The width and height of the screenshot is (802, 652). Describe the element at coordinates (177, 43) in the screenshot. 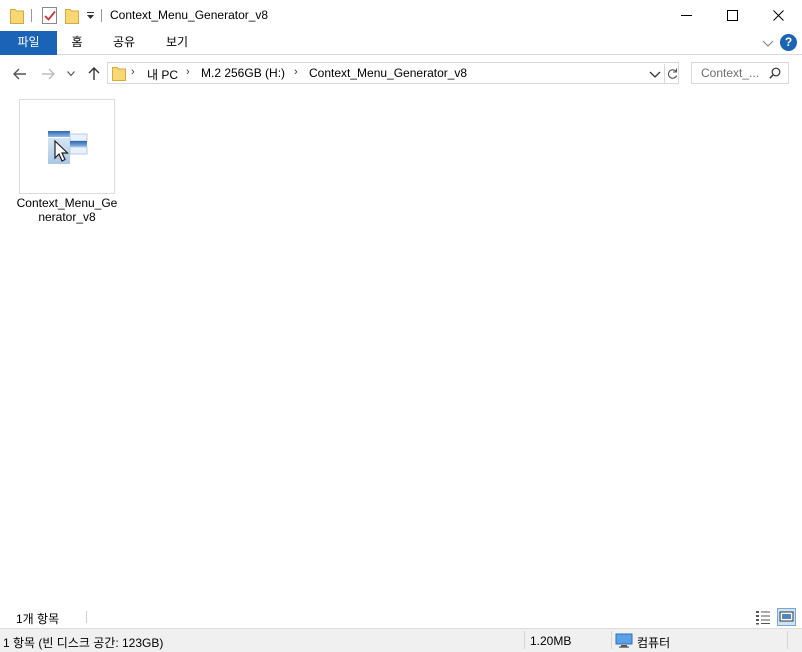

I see `tab-view: 보기` at that location.